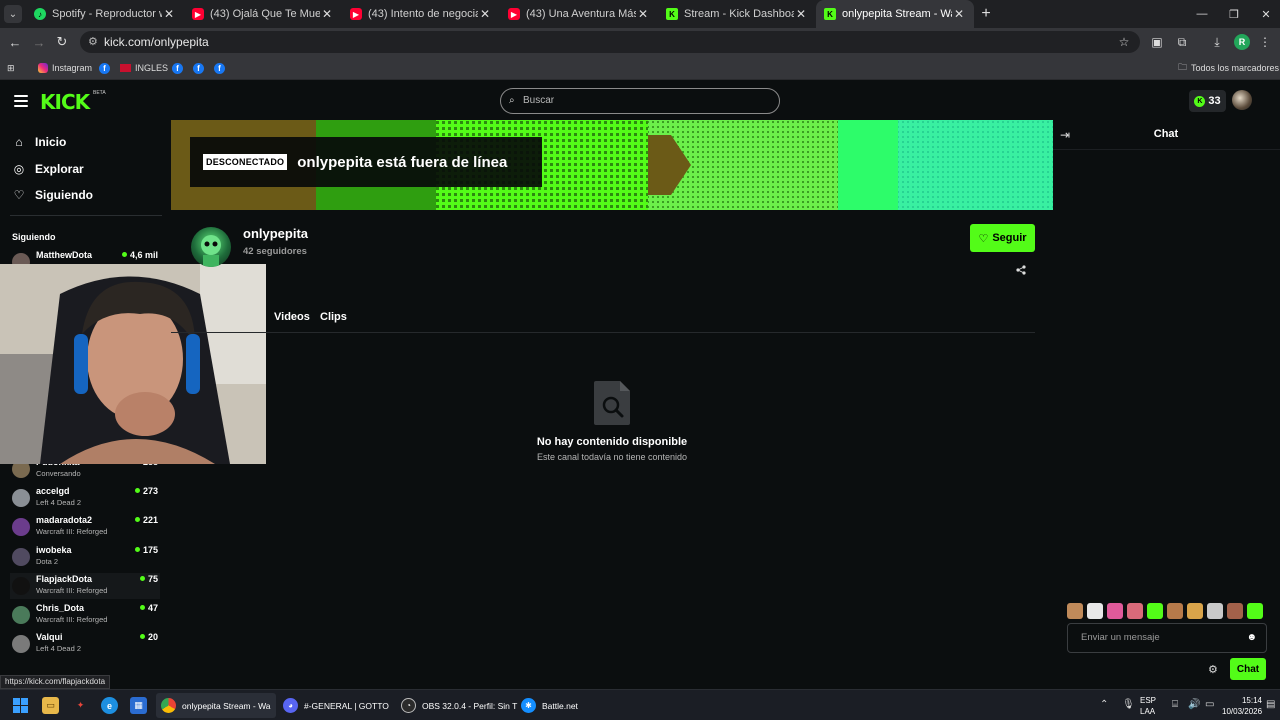  What do you see at coordinates (65, 68) in the screenshot?
I see `bookmark-instagram: Instagram` at bounding box center [65, 68].